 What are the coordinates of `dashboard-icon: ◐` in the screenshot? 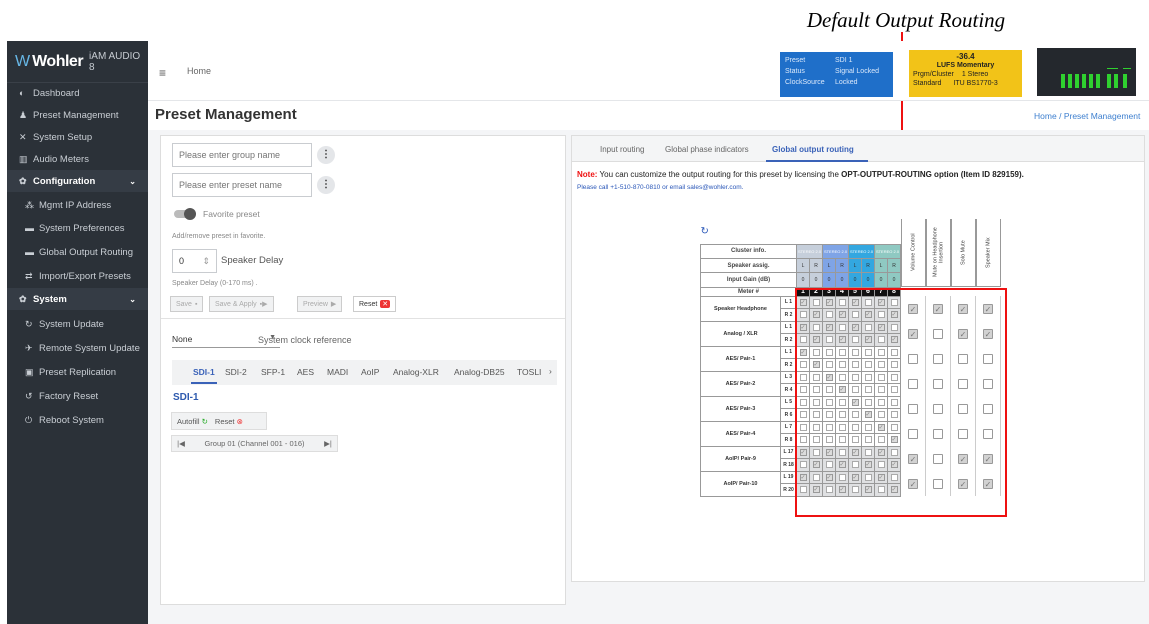 It's located at (22, 93).